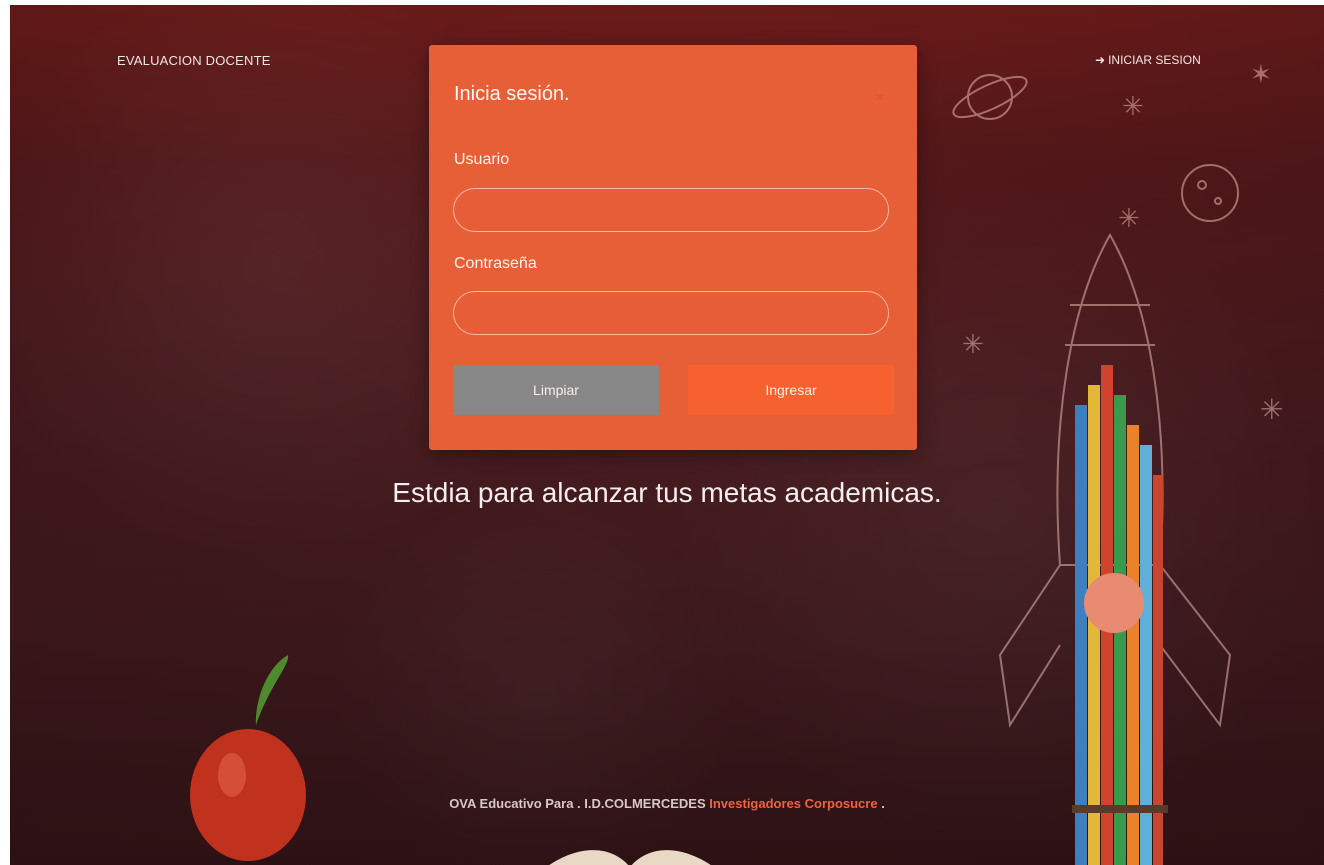  I want to click on login-link: ➜ INICIAR SESION, so click(1148, 60).